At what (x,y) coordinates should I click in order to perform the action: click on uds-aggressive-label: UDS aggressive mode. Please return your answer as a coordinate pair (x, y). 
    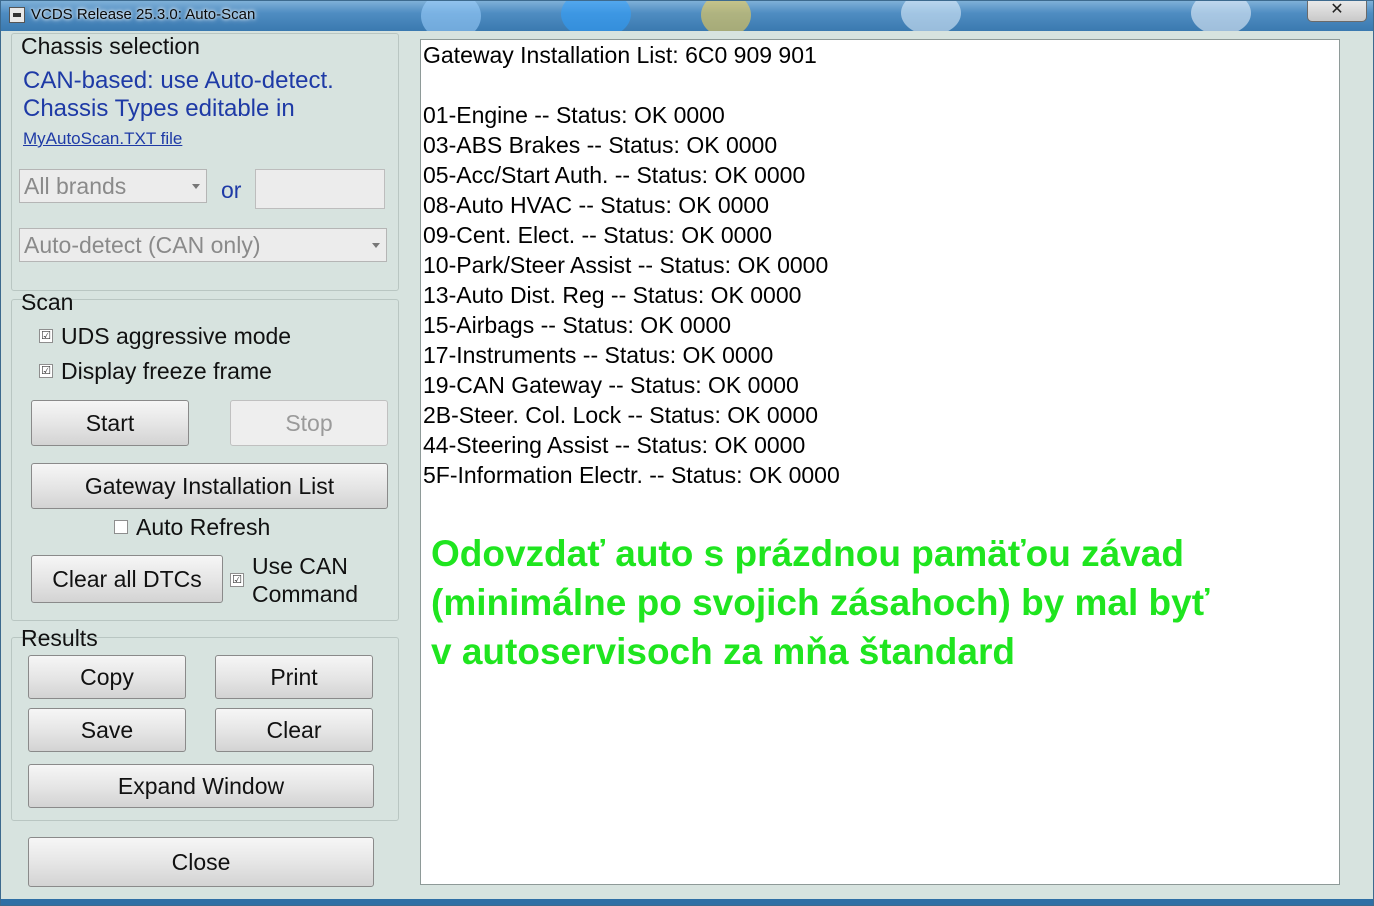
    Looking at the image, I should click on (176, 336).